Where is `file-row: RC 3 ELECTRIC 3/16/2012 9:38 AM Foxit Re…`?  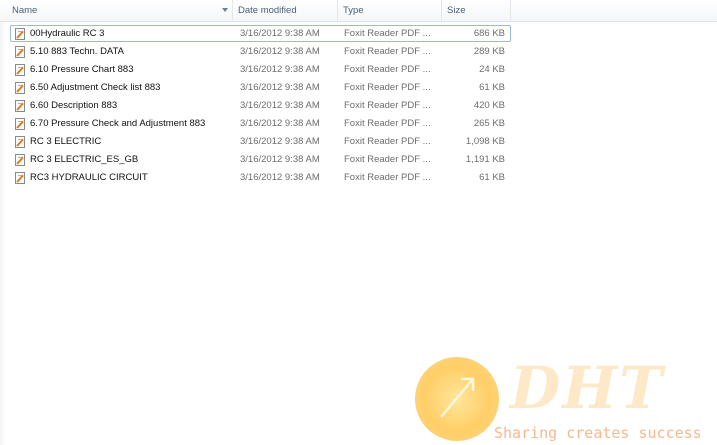 file-row: RC 3 ELECTRIC 3/16/2012 9:38 AM Foxit Re… is located at coordinates (260, 141).